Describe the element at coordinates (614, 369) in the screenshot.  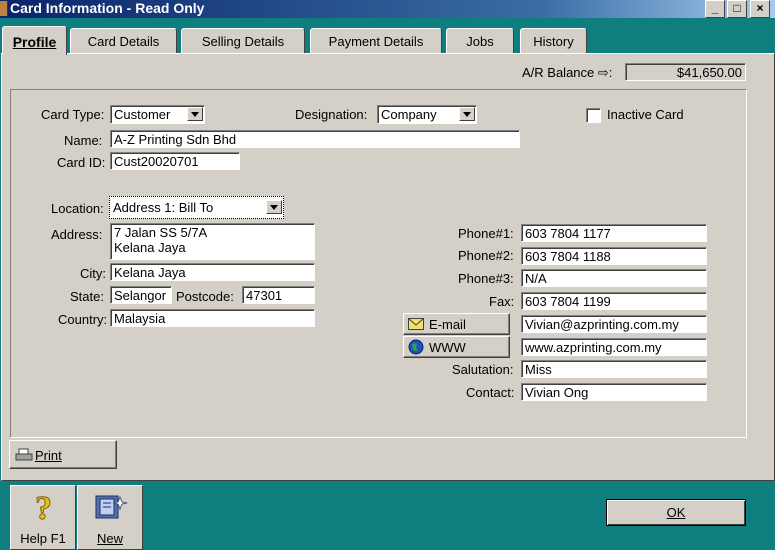
I see `salutation-field: Miss` at that location.